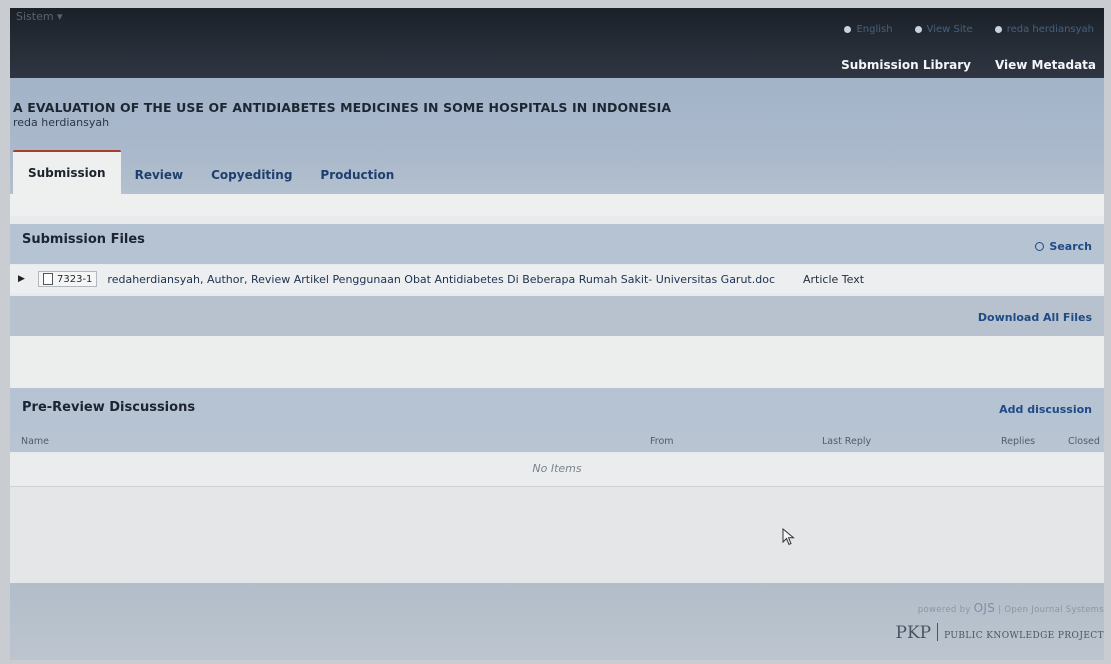 The height and width of the screenshot is (664, 1111). Describe the element at coordinates (662, 441) in the screenshot. I see `column-from: From` at that location.